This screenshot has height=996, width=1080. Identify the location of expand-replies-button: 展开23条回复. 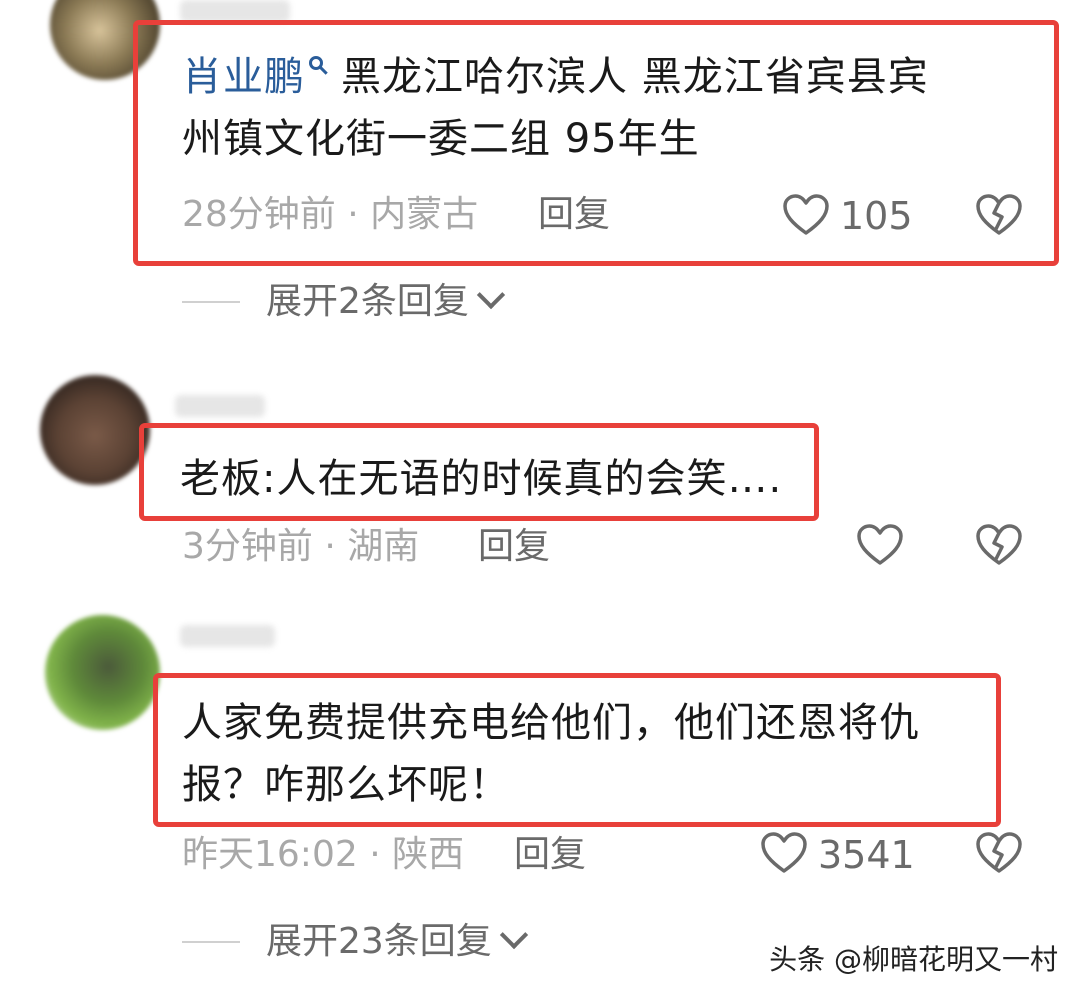
(397, 941).